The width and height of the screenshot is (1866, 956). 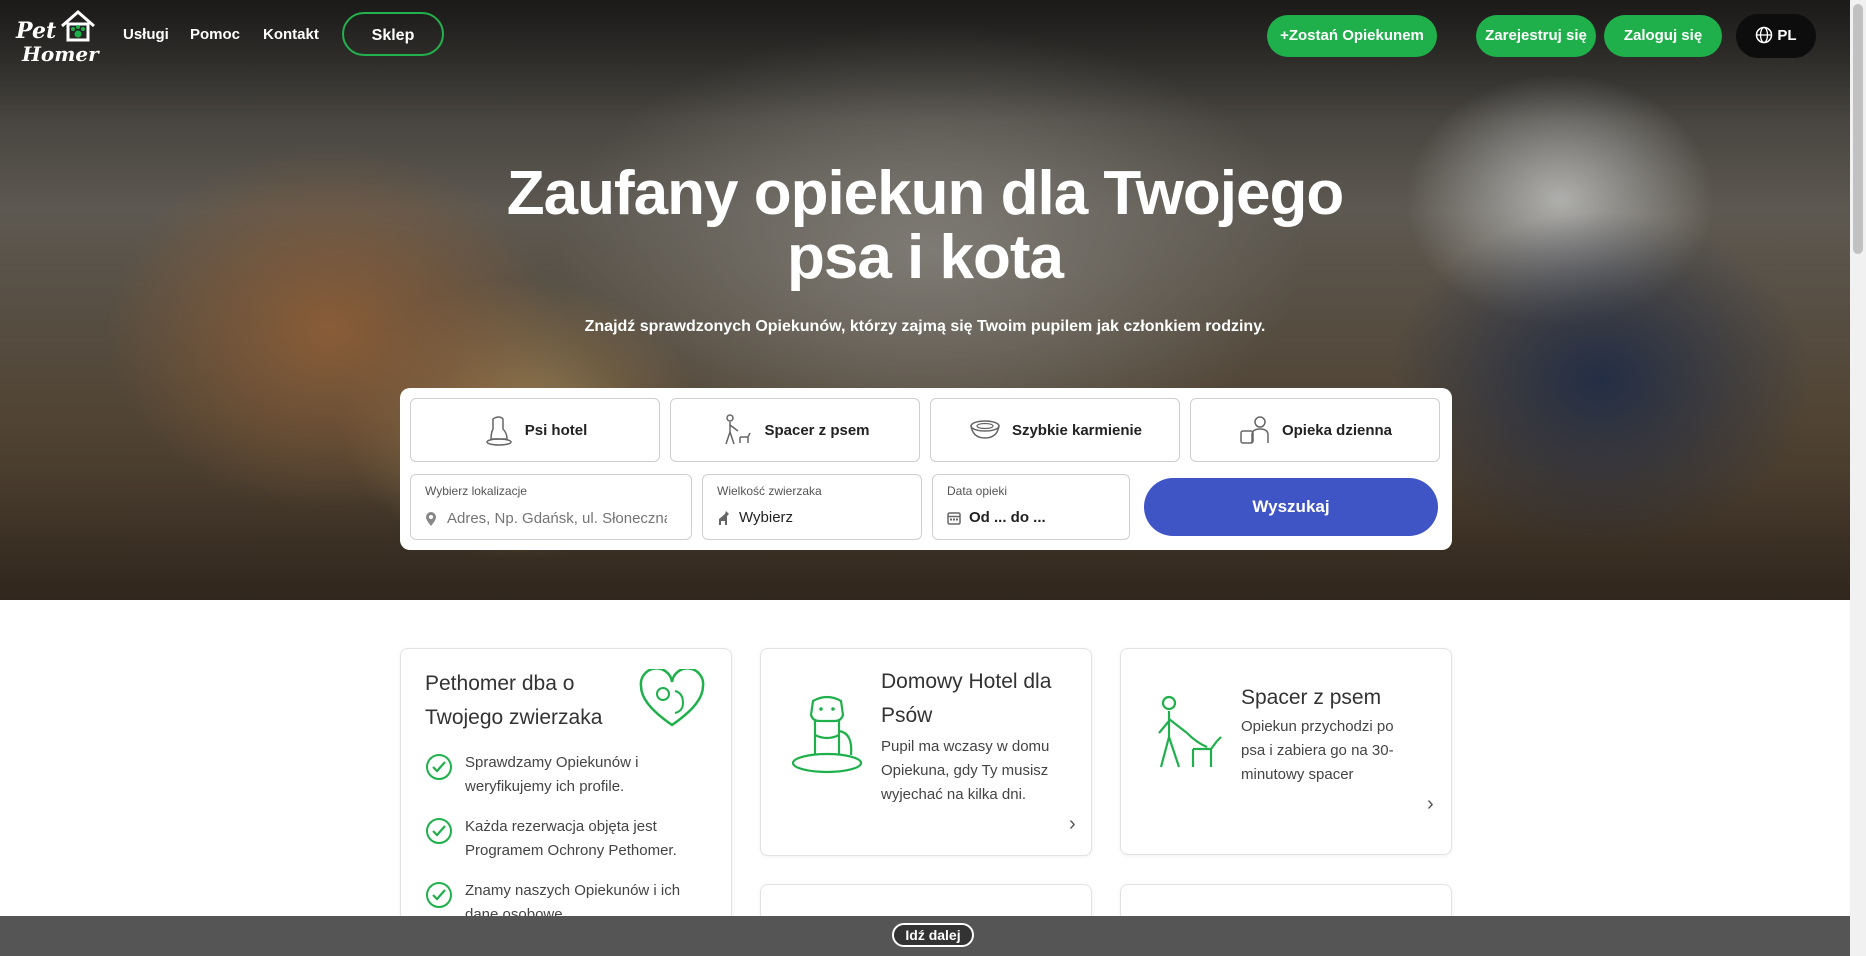 I want to click on nav-link-services: Usługi, so click(x=146, y=34).